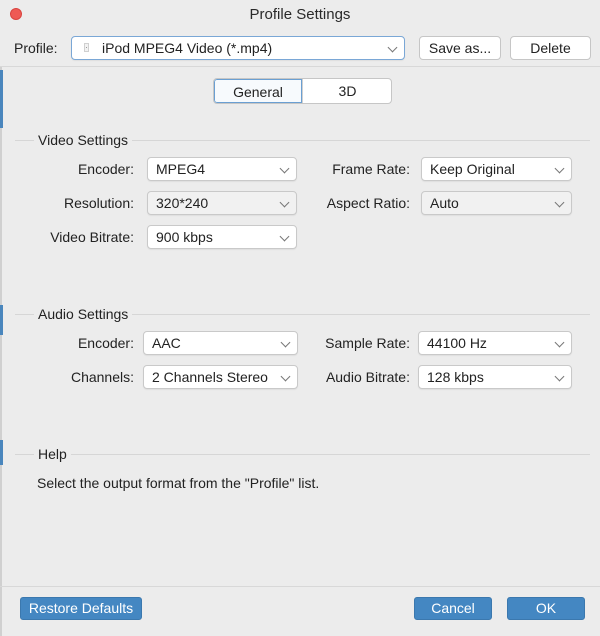 The image size is (600, 636). I want to click on video-bitrate-label: Video Bitrate:, so click(92, 237).